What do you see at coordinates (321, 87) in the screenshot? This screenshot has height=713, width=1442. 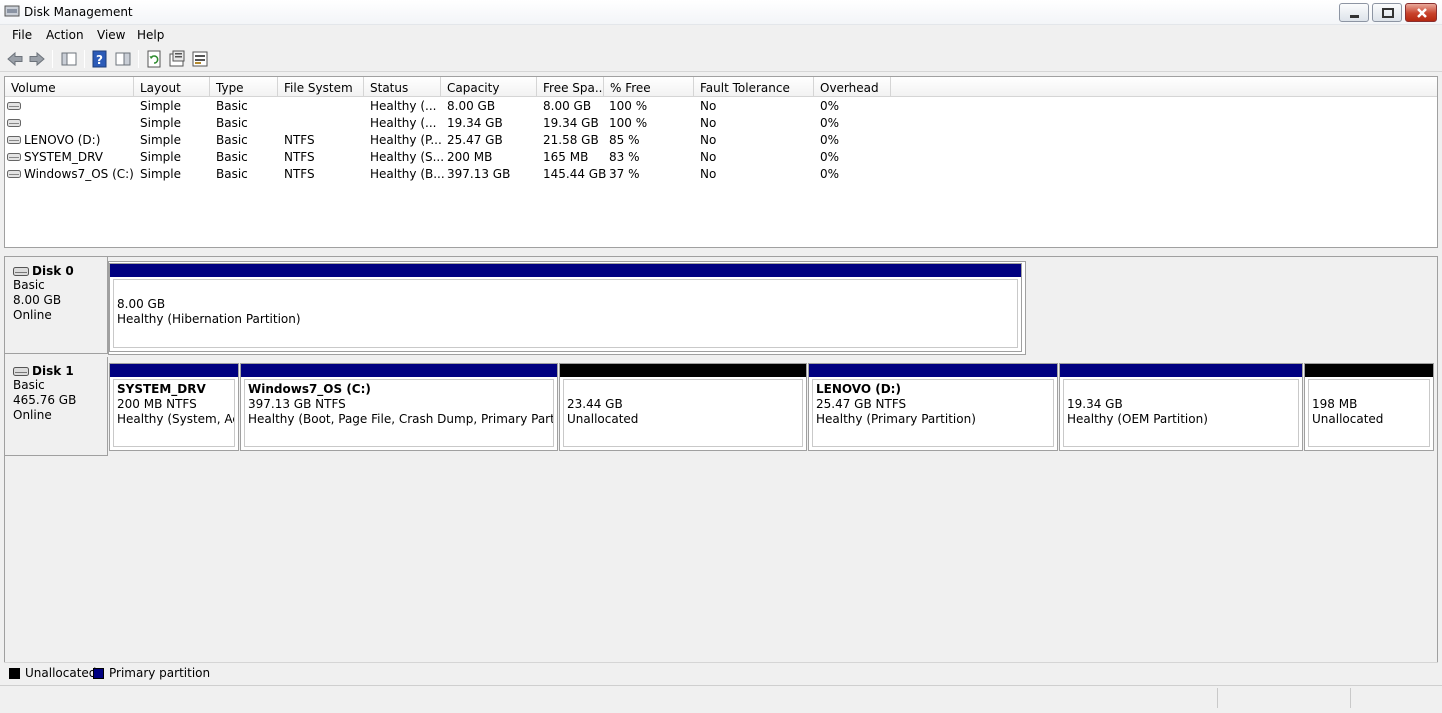 I see `column-header-file-system: File System` at bounding box center [321, 87].